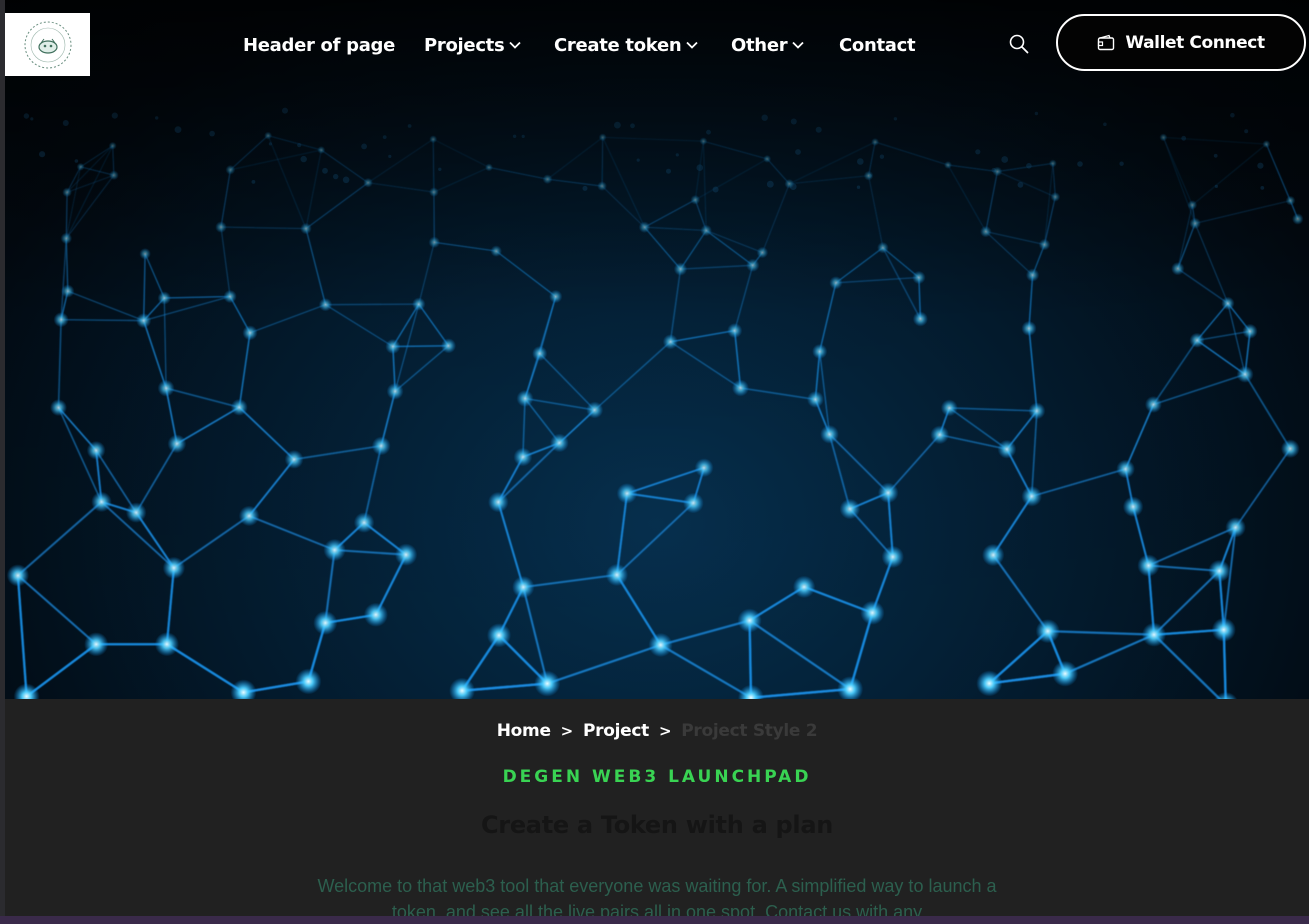 The image size is (1309, 924). I want to click on nav-projects: Projects, so click(473, 45).